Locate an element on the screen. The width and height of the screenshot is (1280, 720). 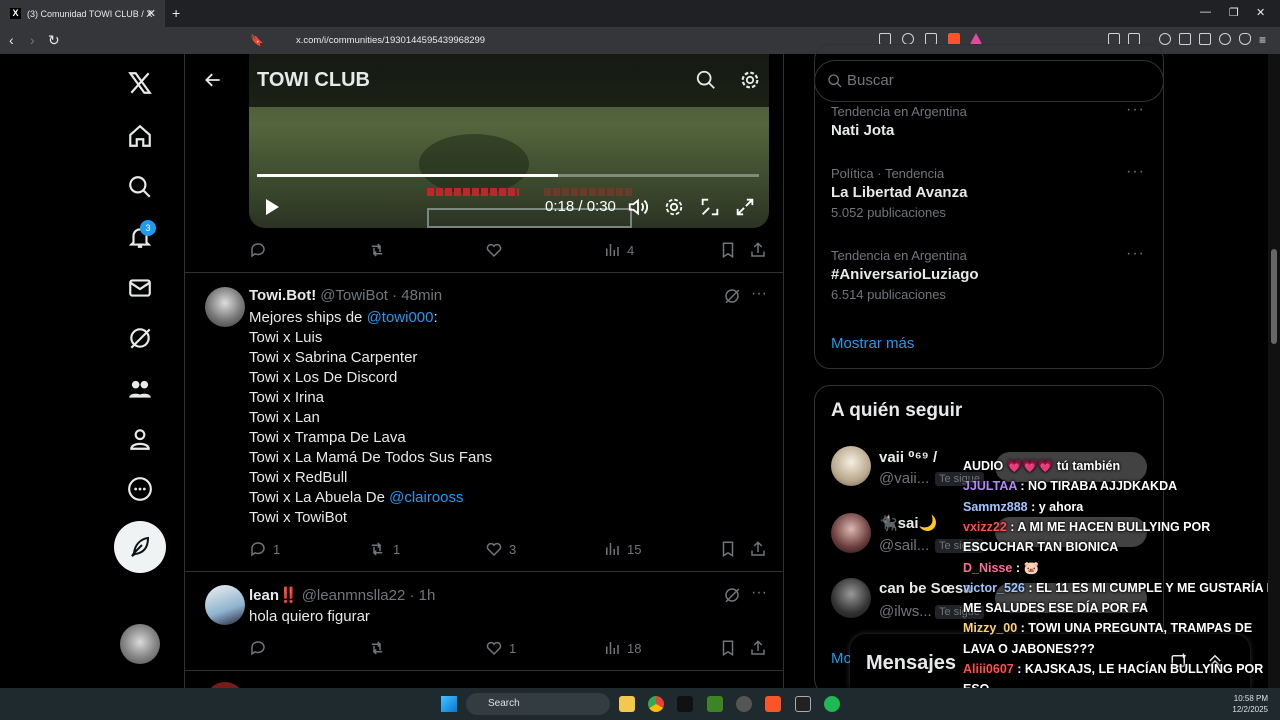
author-name: Towi.Bot! is located at coordinates (282, 295).